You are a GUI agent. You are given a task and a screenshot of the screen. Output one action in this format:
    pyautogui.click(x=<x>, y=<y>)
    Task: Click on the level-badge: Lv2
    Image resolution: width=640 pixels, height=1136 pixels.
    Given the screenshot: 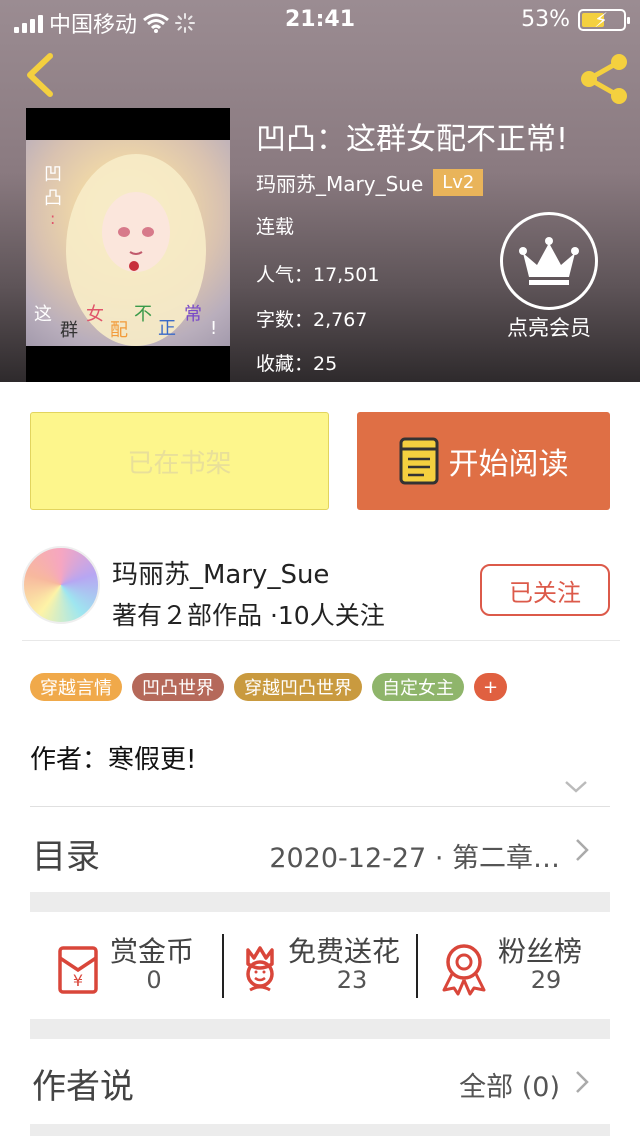 What is the action you would take?
    pyautogui.click(x=458, y=182)
    